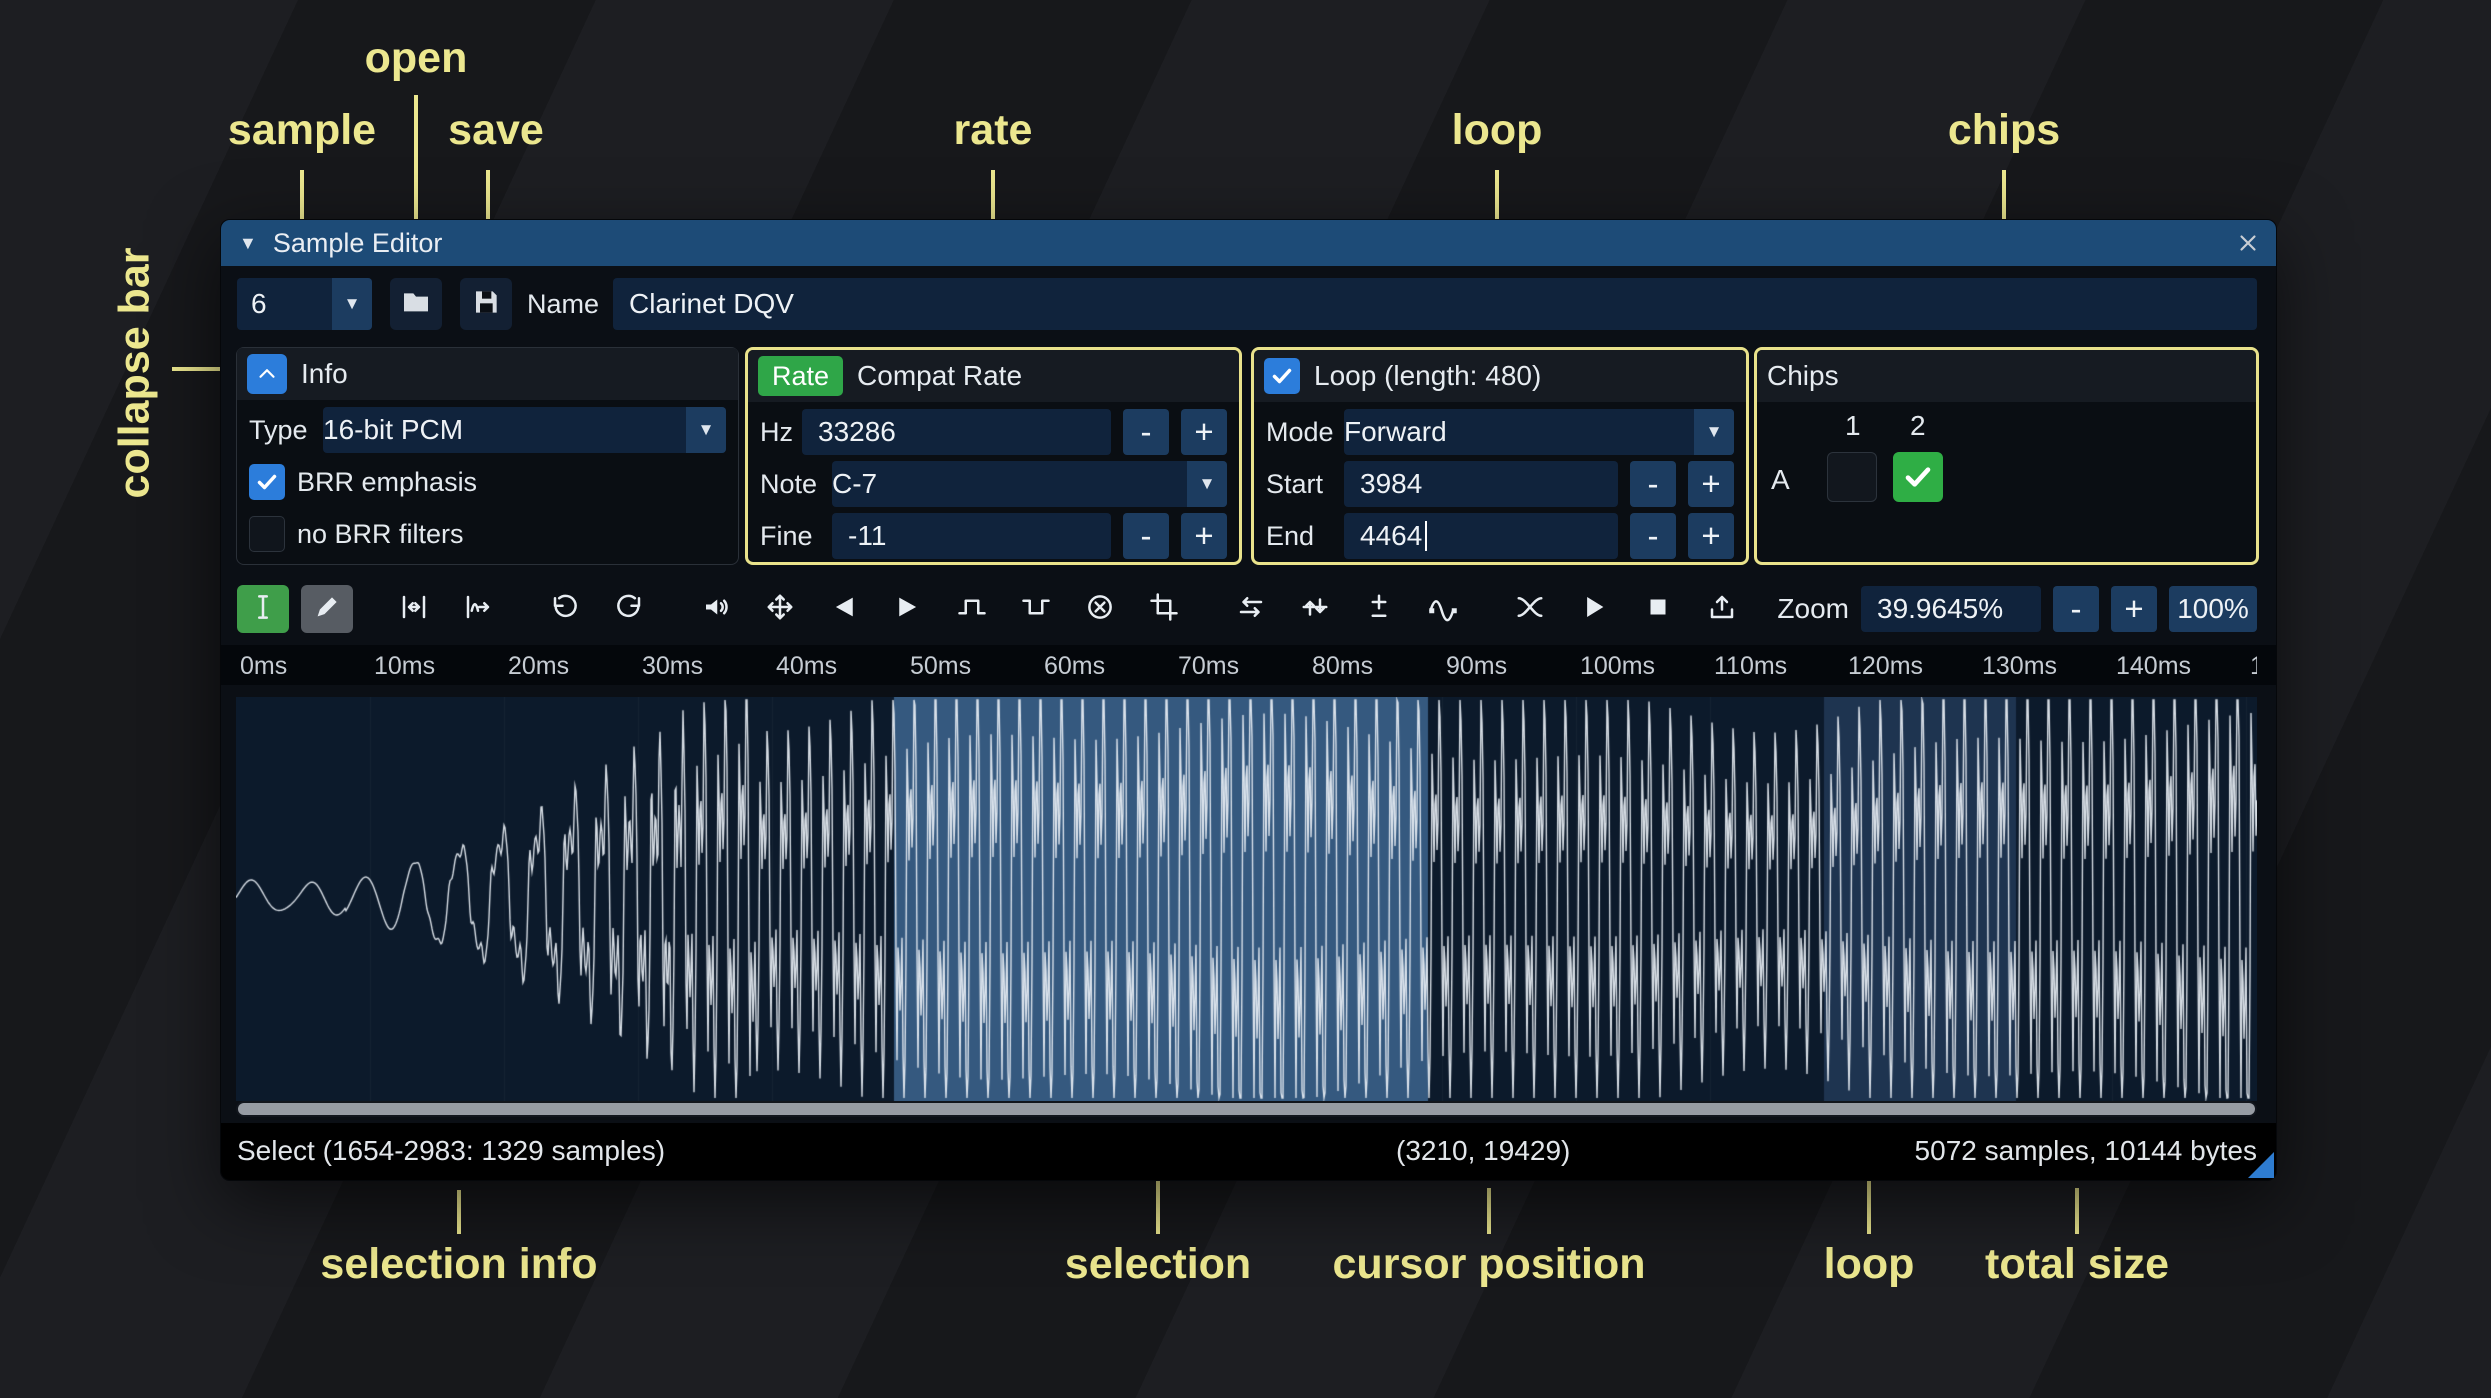 This screenshot has height=1398, width=2491. Describe the element at coordinates (1435, 304) in the screenshot. I see `sample-name-input: Clarinet DQV` at that location.